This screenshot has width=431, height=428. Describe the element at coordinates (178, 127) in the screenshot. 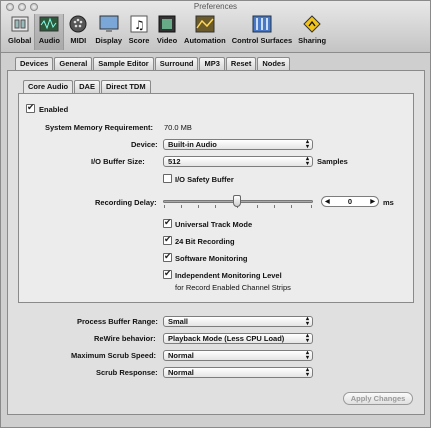

I see `memory-value: 70.0 MB` at that location.